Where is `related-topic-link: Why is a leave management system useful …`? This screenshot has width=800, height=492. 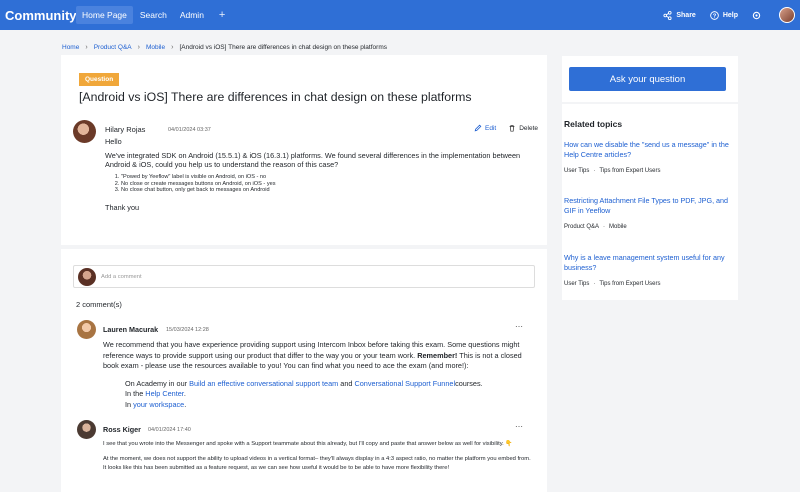 related-topic-link: Why is a leave management system useful … is located at coordinates (648, 263).